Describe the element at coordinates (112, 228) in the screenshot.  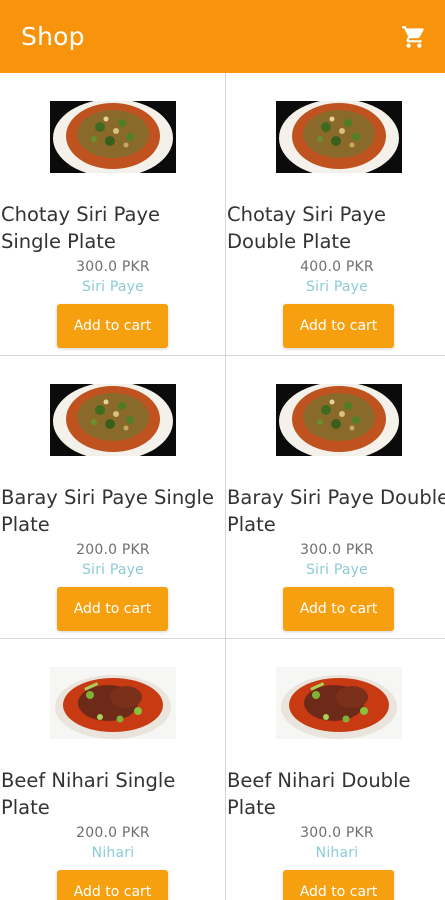
I see `product-name: Chotay Siri Paye Single Plate` at that location.